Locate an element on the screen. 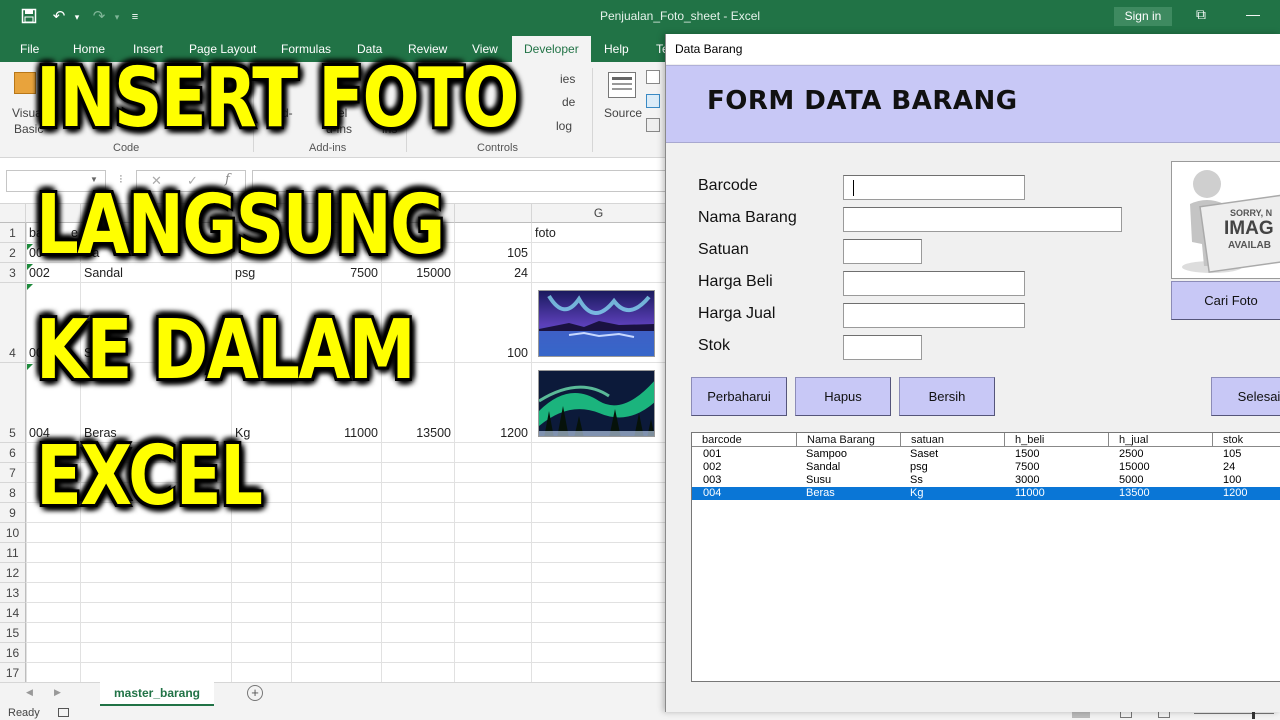 This screenshot has height=720, width=1280. listbox-header-h-jual: h_jual is located at coordinates (1161, 440).